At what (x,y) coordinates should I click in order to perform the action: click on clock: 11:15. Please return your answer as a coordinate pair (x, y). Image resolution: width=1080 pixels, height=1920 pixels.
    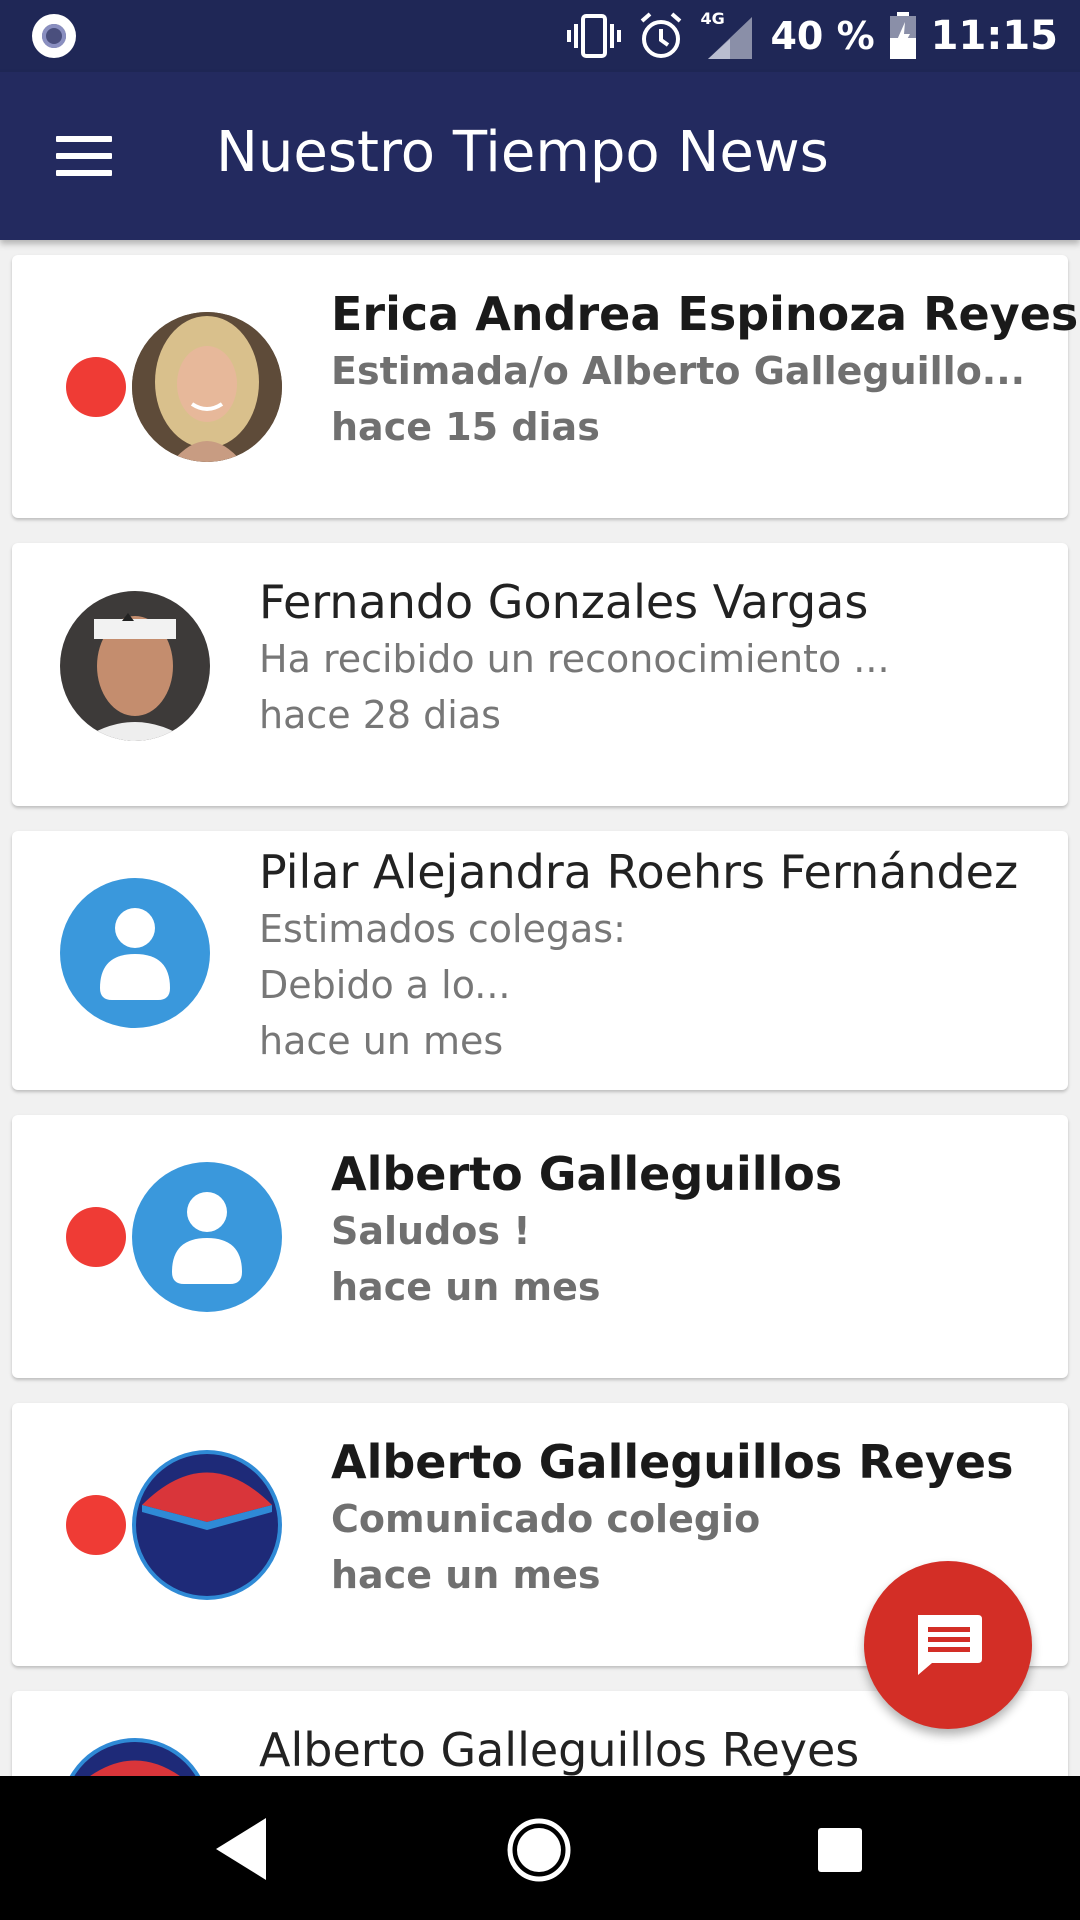
    Looking at the image, I should click on (994, 36).